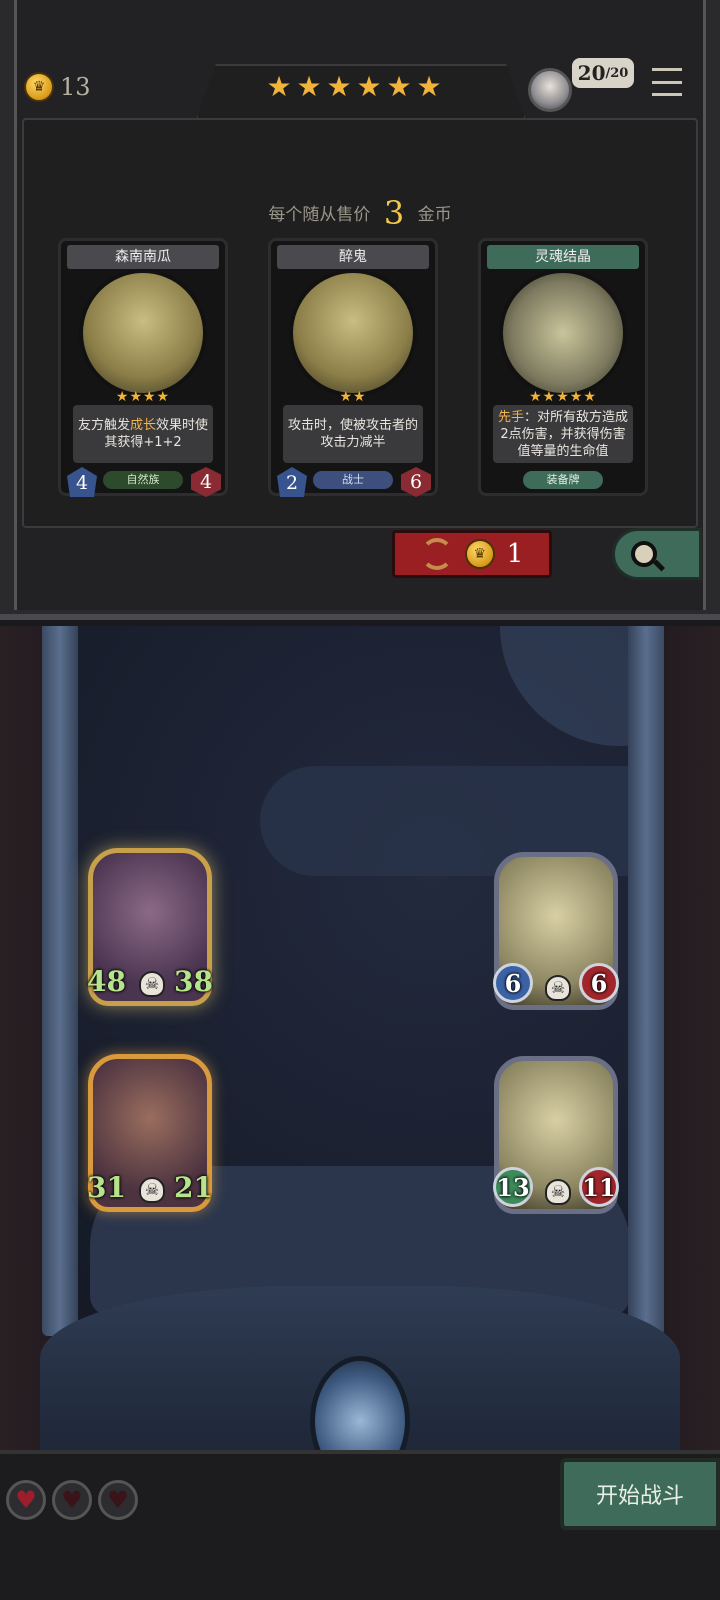 The height and width of the screenshot is (1600, 720). What do you see at coordinates (550, 90) in the screenshot?
I see `player-avatar` at bounding box center [550, 90].